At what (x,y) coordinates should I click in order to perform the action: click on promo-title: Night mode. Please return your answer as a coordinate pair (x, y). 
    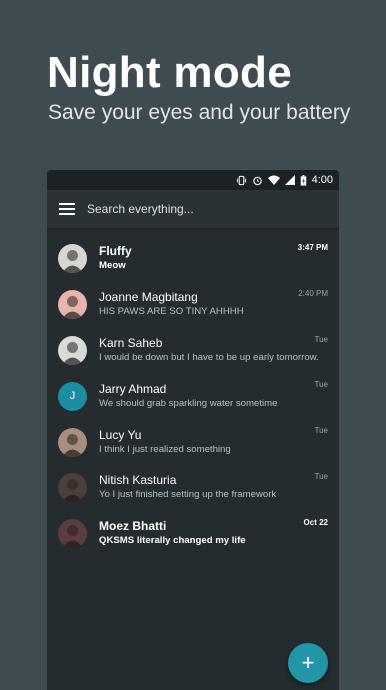
    Looking at the image, I should click on (169, 72).